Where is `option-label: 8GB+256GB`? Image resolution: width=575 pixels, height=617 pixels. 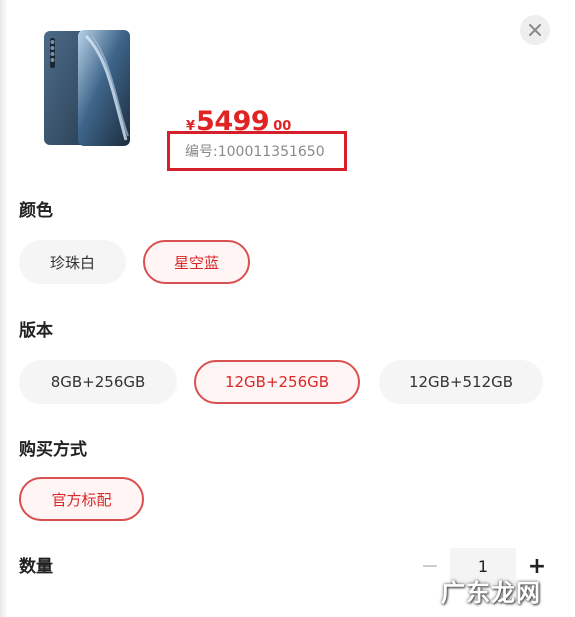 option-label: 8GB+256GB is located at coordinates (98, 382).